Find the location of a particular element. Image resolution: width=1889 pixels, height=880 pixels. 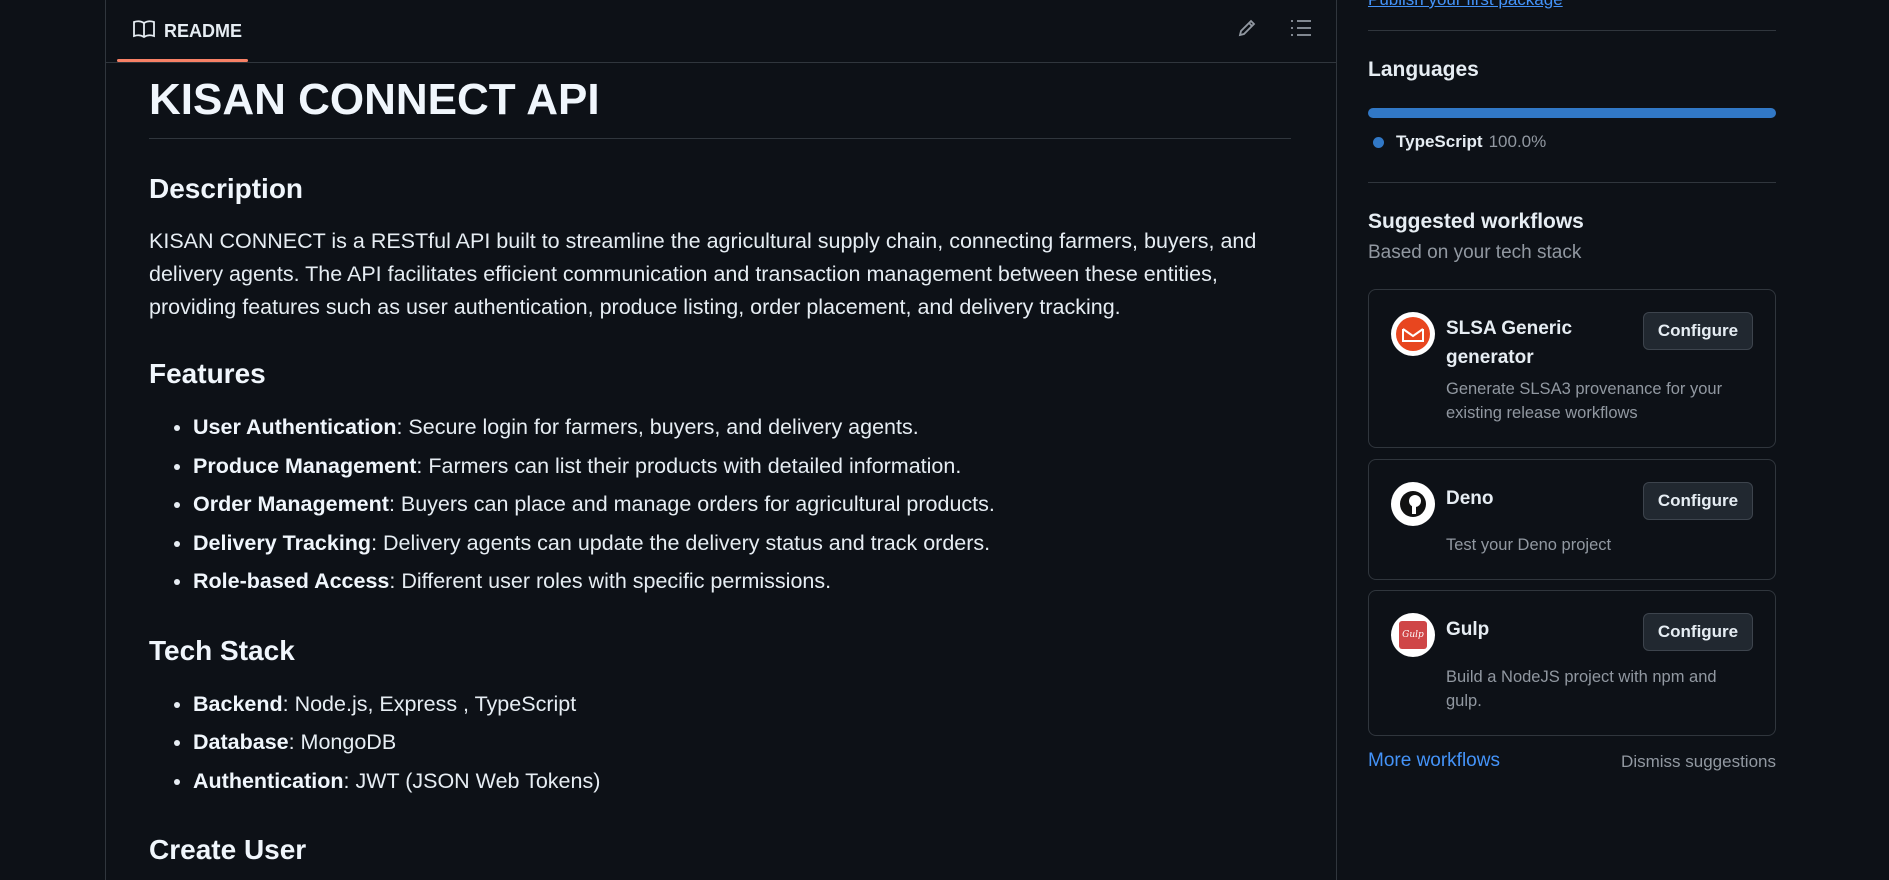

book-icon is located at coordinates (144, 31).